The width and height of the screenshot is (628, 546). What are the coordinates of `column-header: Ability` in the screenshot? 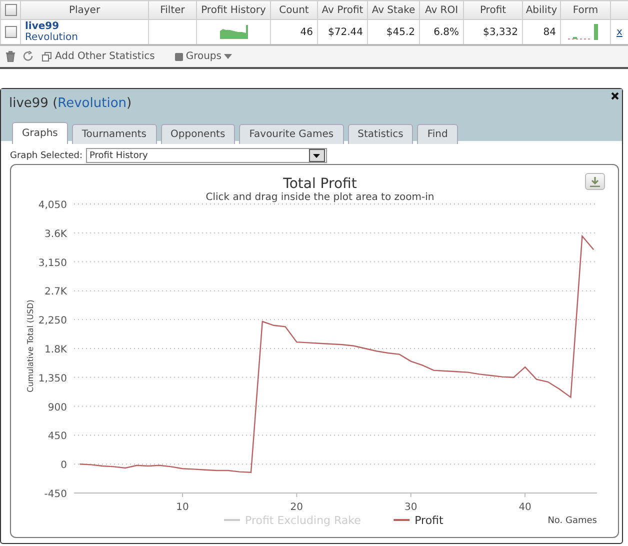 It's located at (541, 10).